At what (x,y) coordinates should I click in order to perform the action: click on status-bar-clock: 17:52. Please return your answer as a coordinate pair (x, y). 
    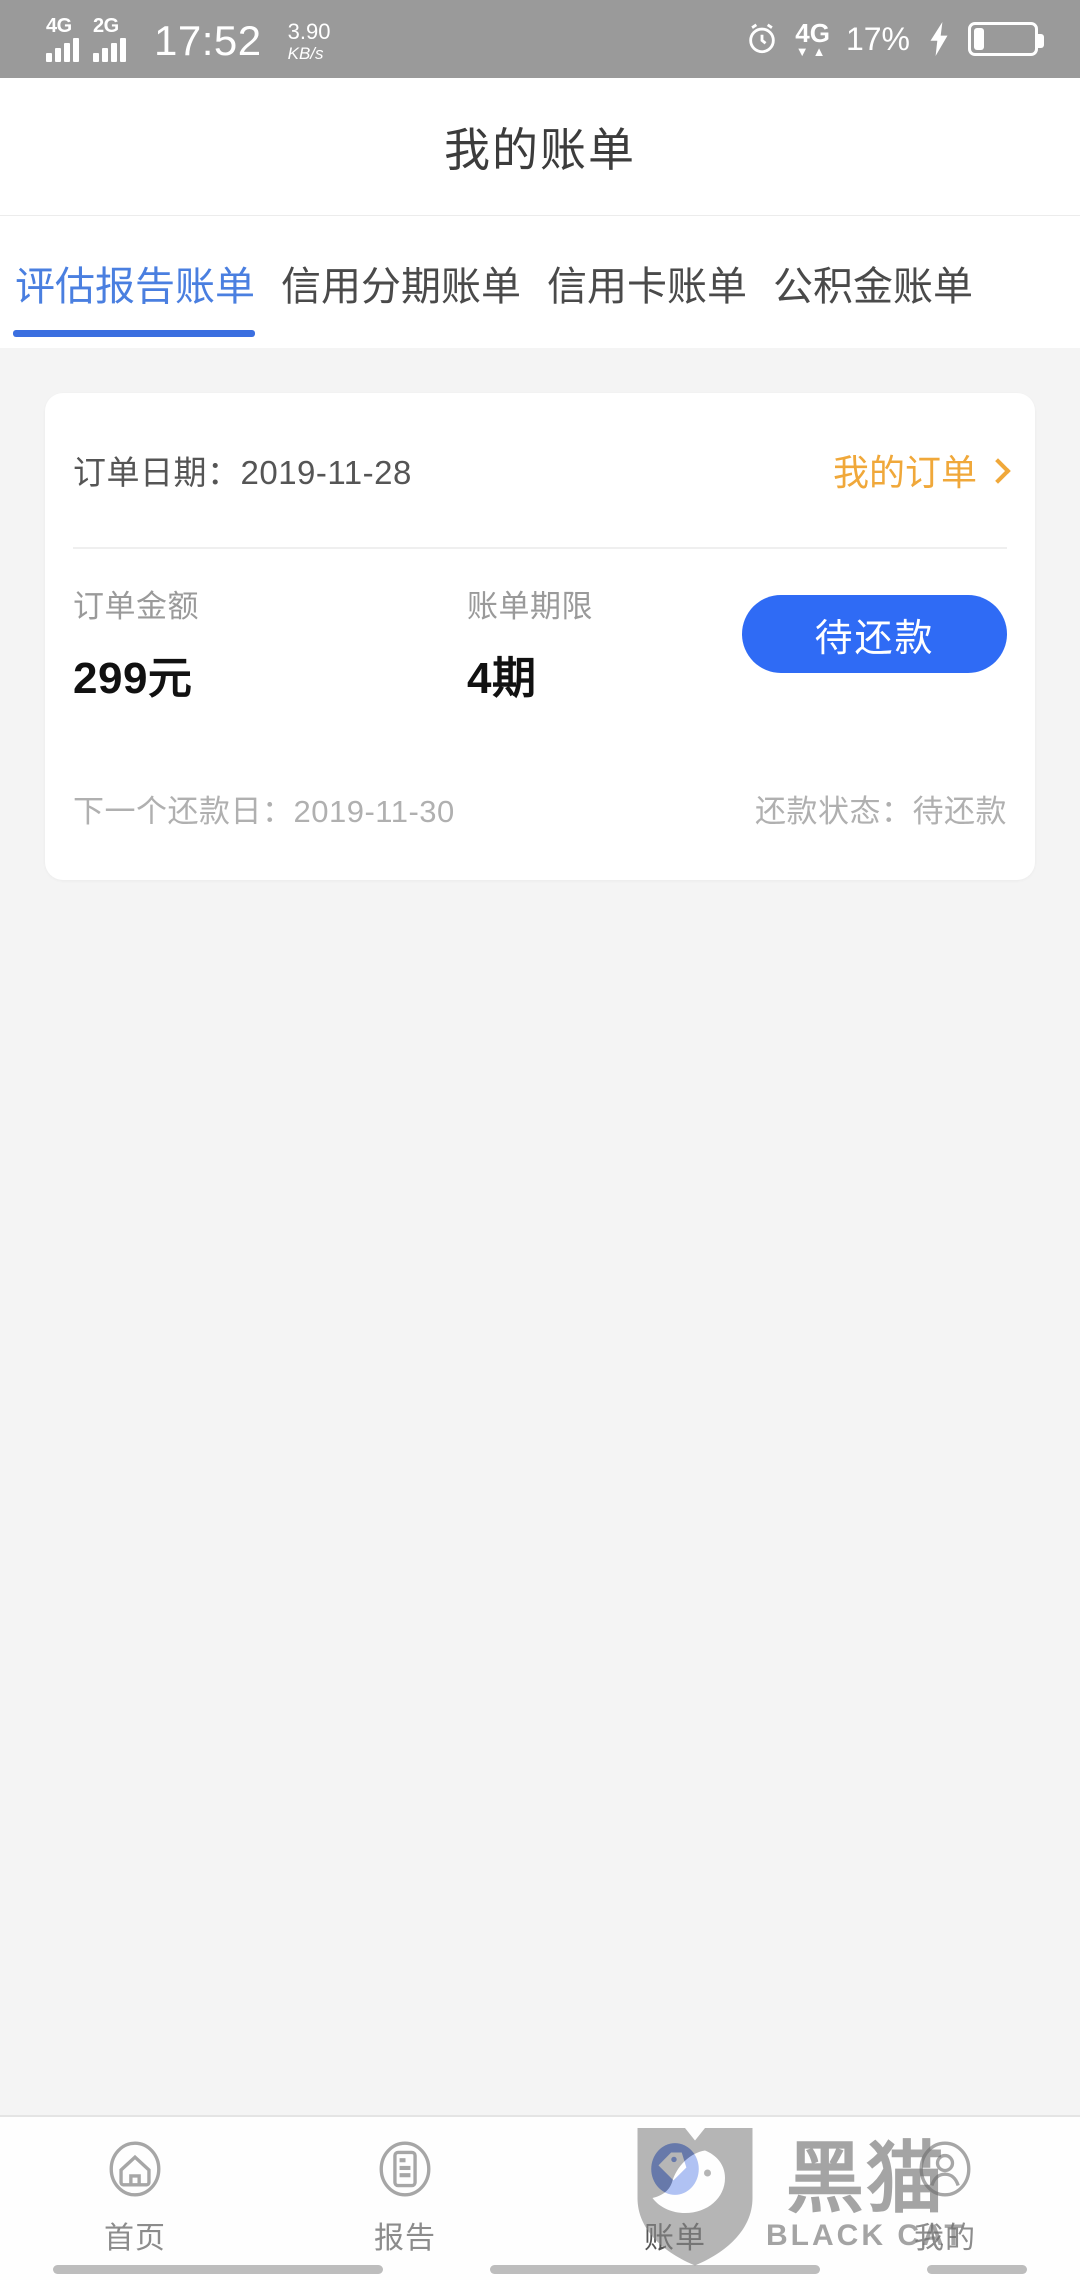
    Looking at the image, I should click on (208, 40).